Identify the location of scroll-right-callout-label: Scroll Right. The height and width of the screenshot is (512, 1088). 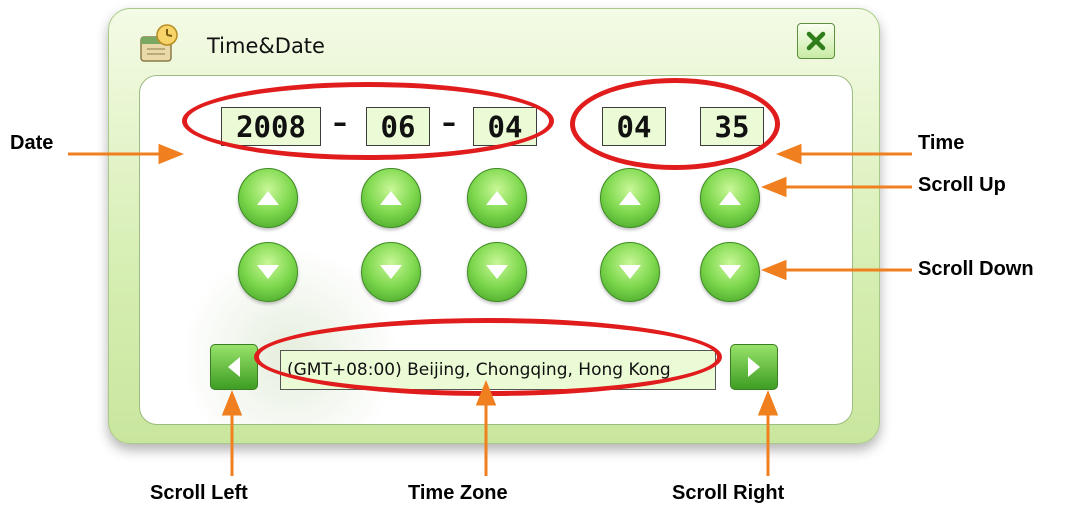
(728, 493).